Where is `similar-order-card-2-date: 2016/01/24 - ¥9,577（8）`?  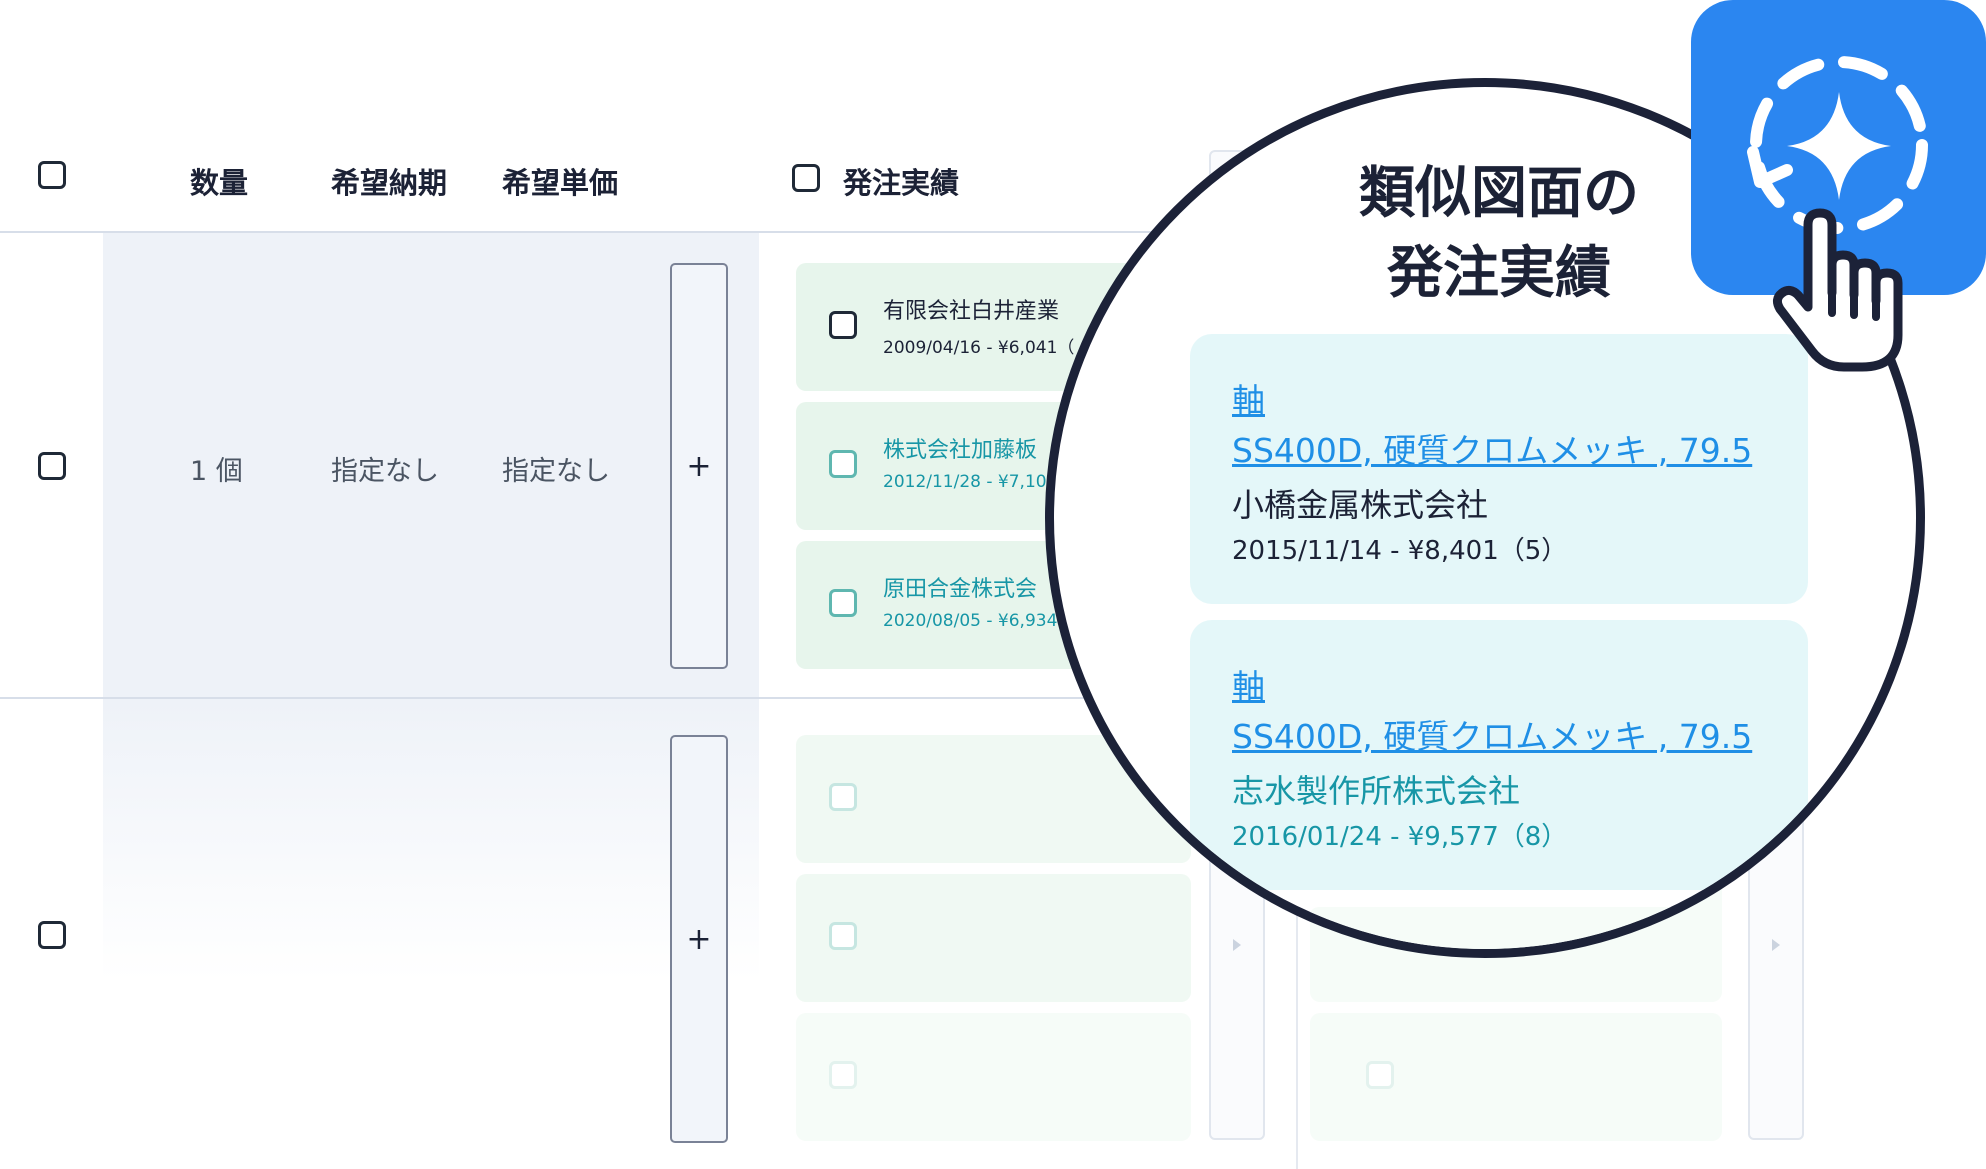 similar-order-card-2-date: 2016/01/24 - ¥9,577（8） is located at coordinates (1400, 837).